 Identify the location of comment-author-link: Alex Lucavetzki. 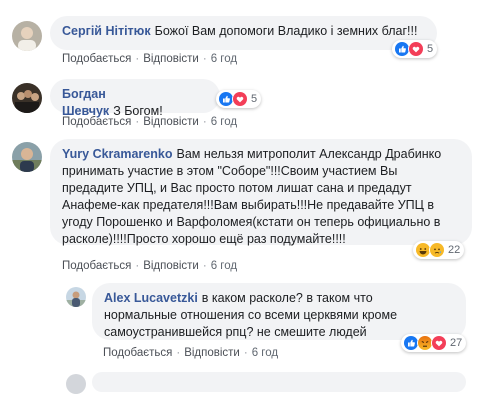
(151, 298).